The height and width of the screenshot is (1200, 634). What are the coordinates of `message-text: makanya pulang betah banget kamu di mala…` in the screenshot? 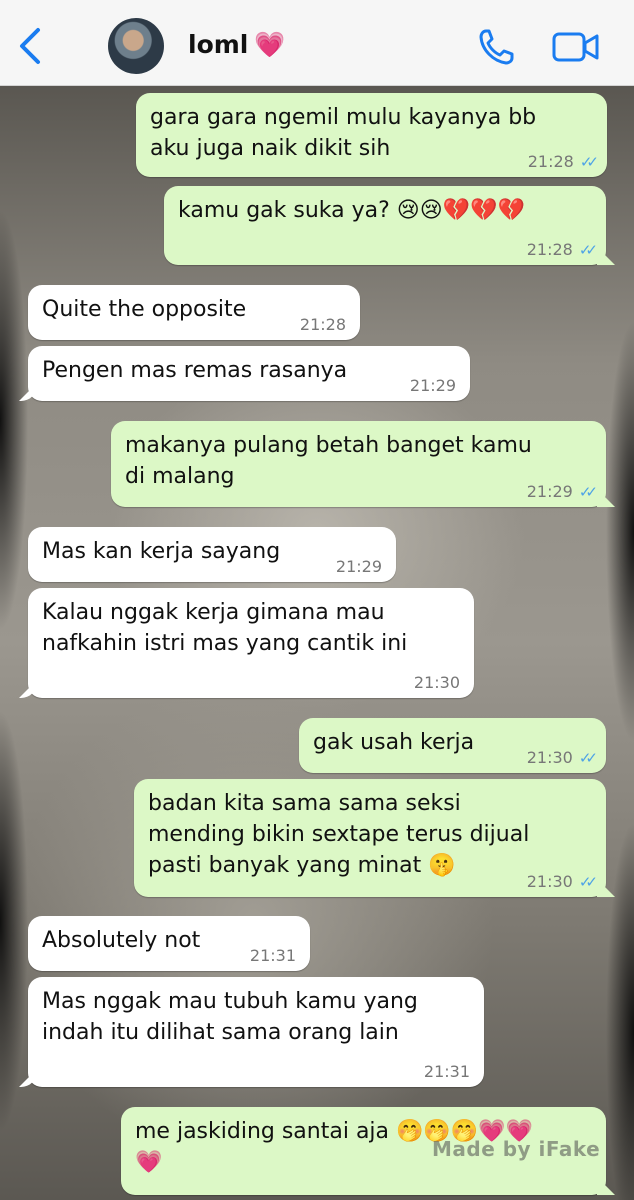 It's located at (328, 461).